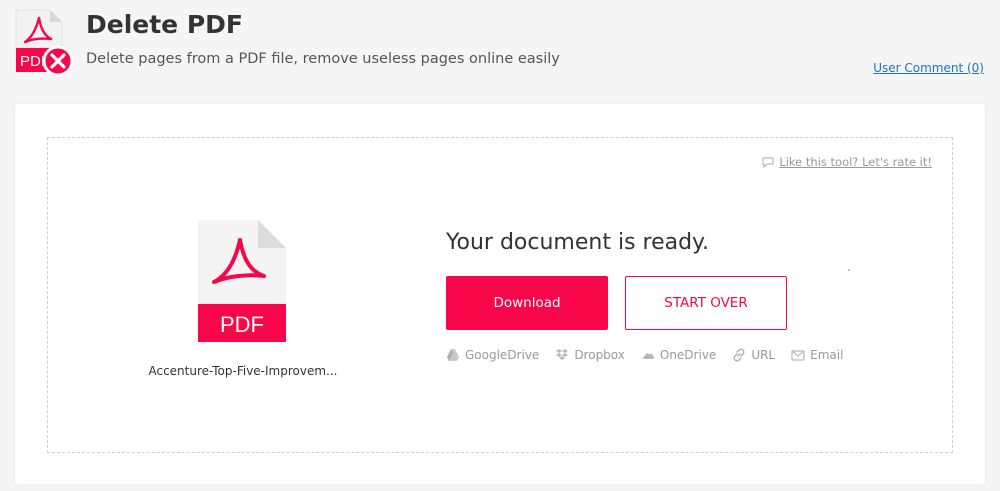  Describe the element at coordinates (768, 162) in the screenshot. I see `comment-icon` at that location.